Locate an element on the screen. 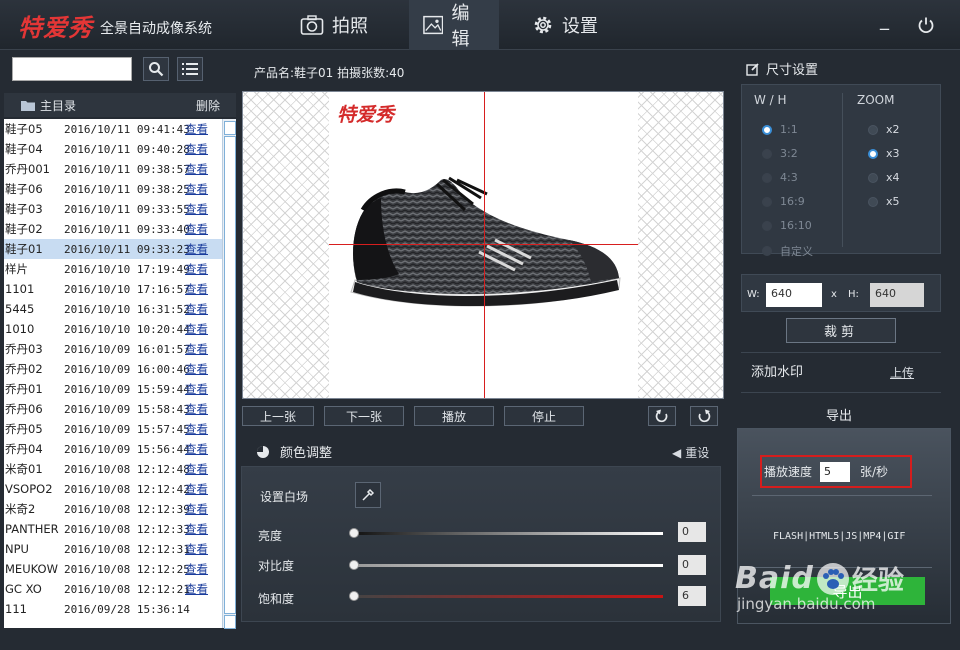 This screenshot has height=650, width=960. tab-edit: 编辑 is located at coordinates (454, 25).